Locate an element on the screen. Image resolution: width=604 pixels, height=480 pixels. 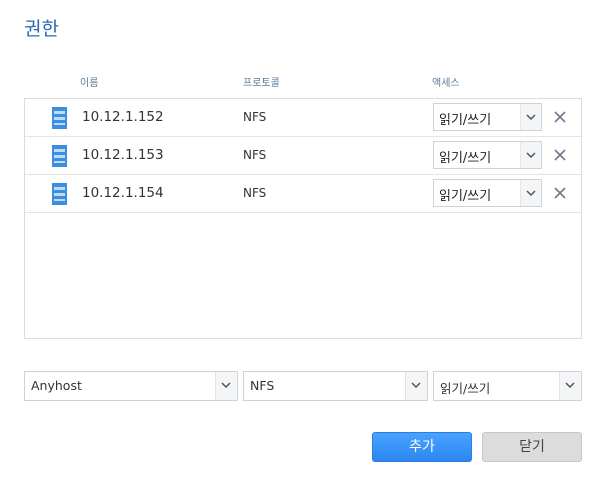
column-header-protocol: 프로토콜 is located at coordinates (261, 83).